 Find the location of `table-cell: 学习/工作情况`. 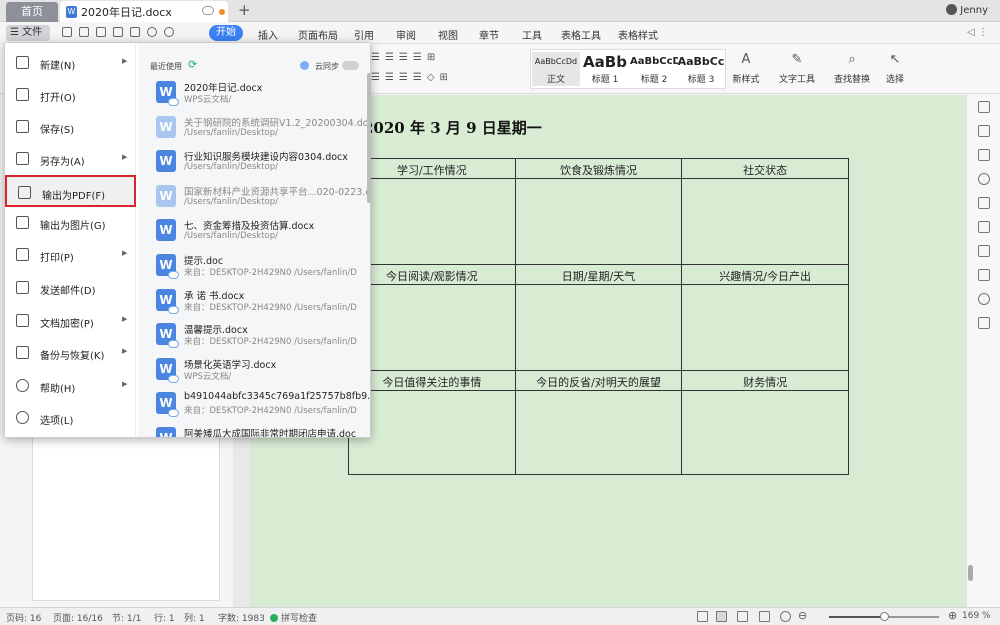

table-cell: 学习/工作情况 is located at coordinates (432, 168).